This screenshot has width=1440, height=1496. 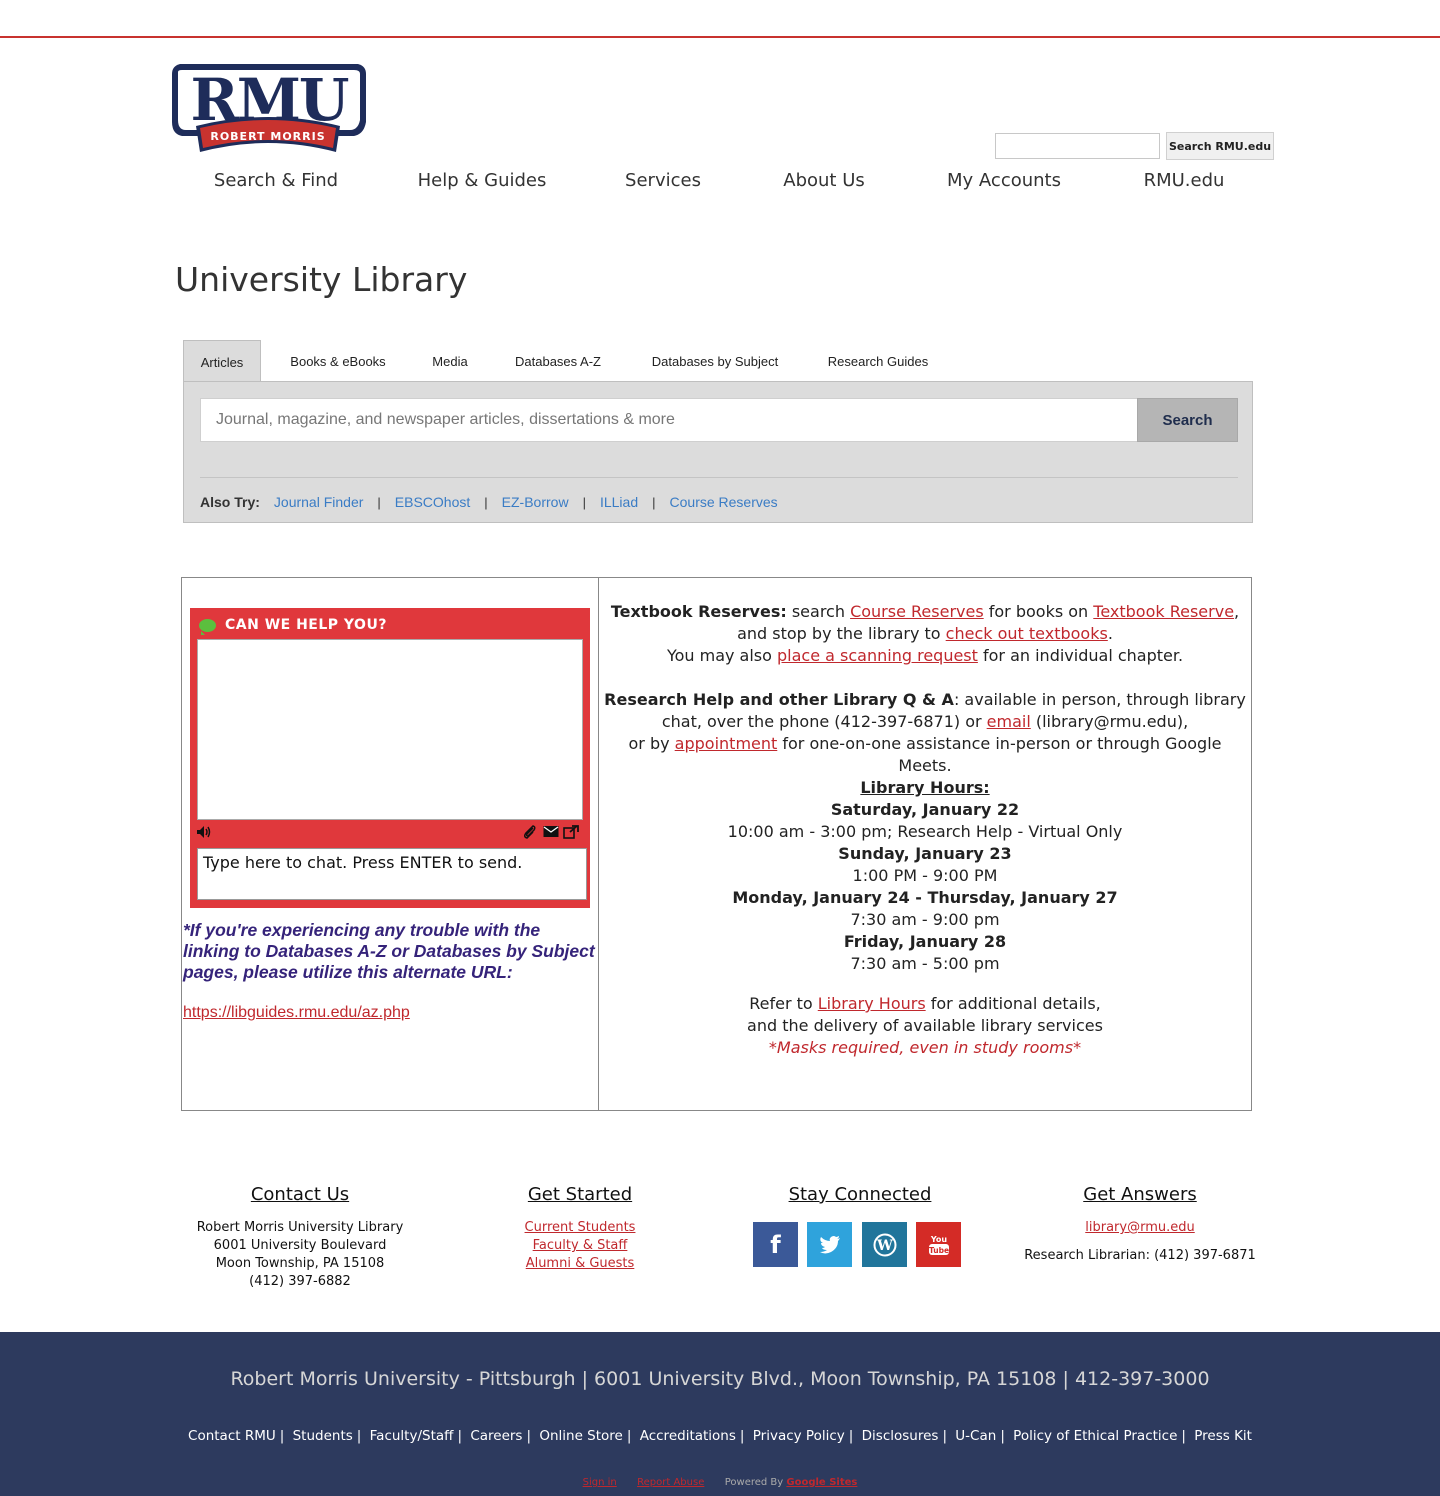 What do you see at coordinates (268, 108) in the screenshot?
I see `rmu-logo: RMU ROBERT MORRIS TM` at bounding box center [268, 108].